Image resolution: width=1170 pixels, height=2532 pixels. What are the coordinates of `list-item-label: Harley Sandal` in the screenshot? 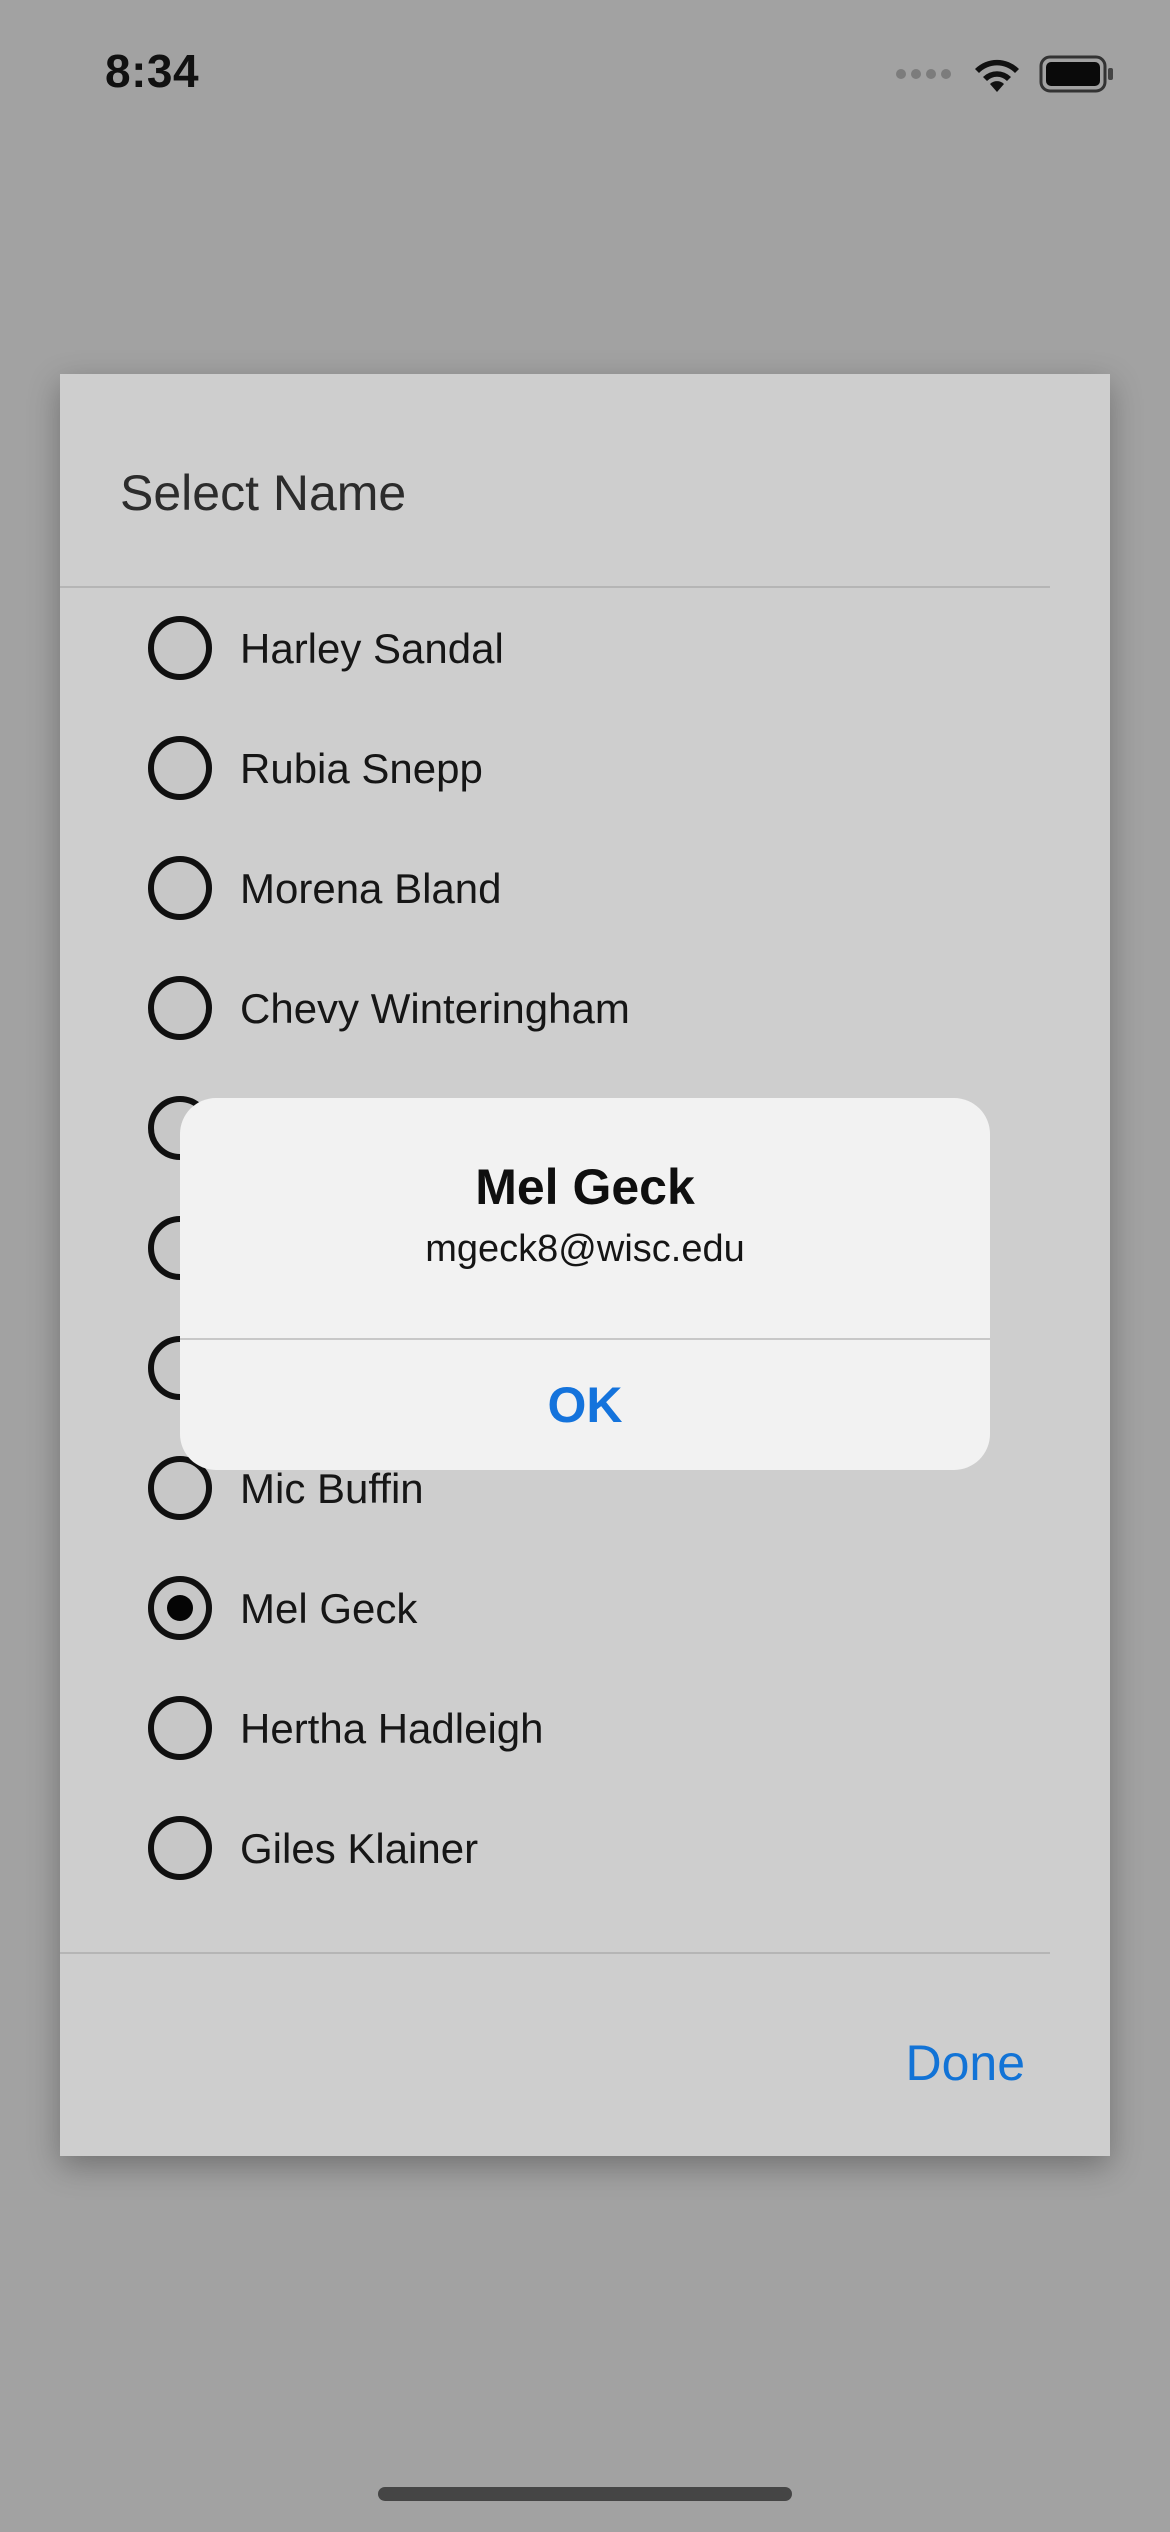 It's located at (372, 648).